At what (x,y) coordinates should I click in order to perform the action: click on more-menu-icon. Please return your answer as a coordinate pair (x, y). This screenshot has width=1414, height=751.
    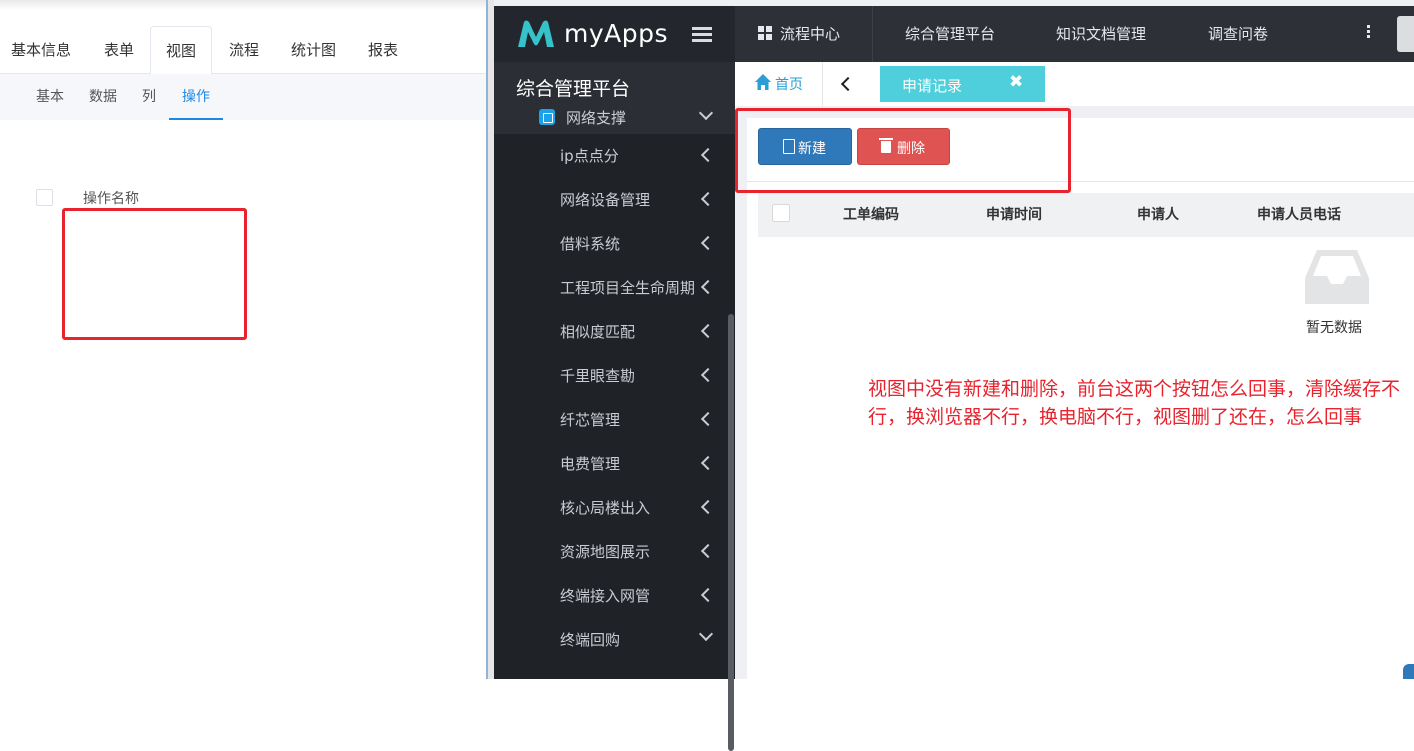
    Looking at the image, I should click on (1369, 32).